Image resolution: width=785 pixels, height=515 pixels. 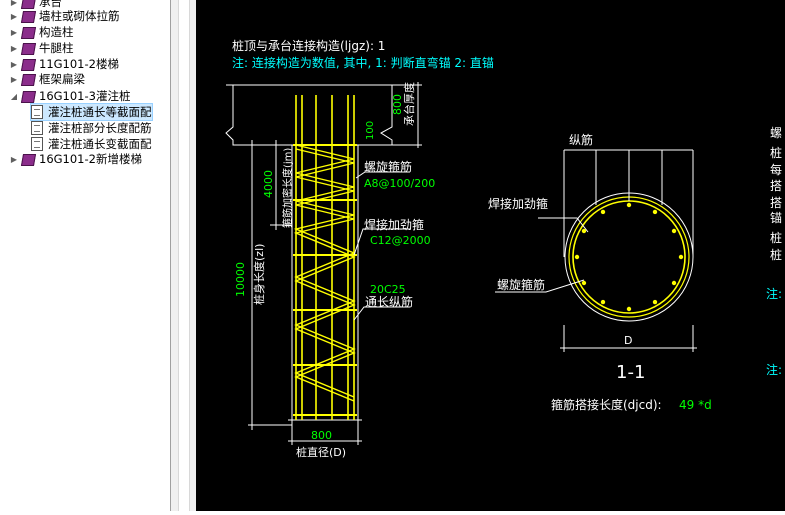 What do you see at coordinates (630, 372) in the screenshot?
I see `section-title: 1-1` at bounding box center [630, 372].